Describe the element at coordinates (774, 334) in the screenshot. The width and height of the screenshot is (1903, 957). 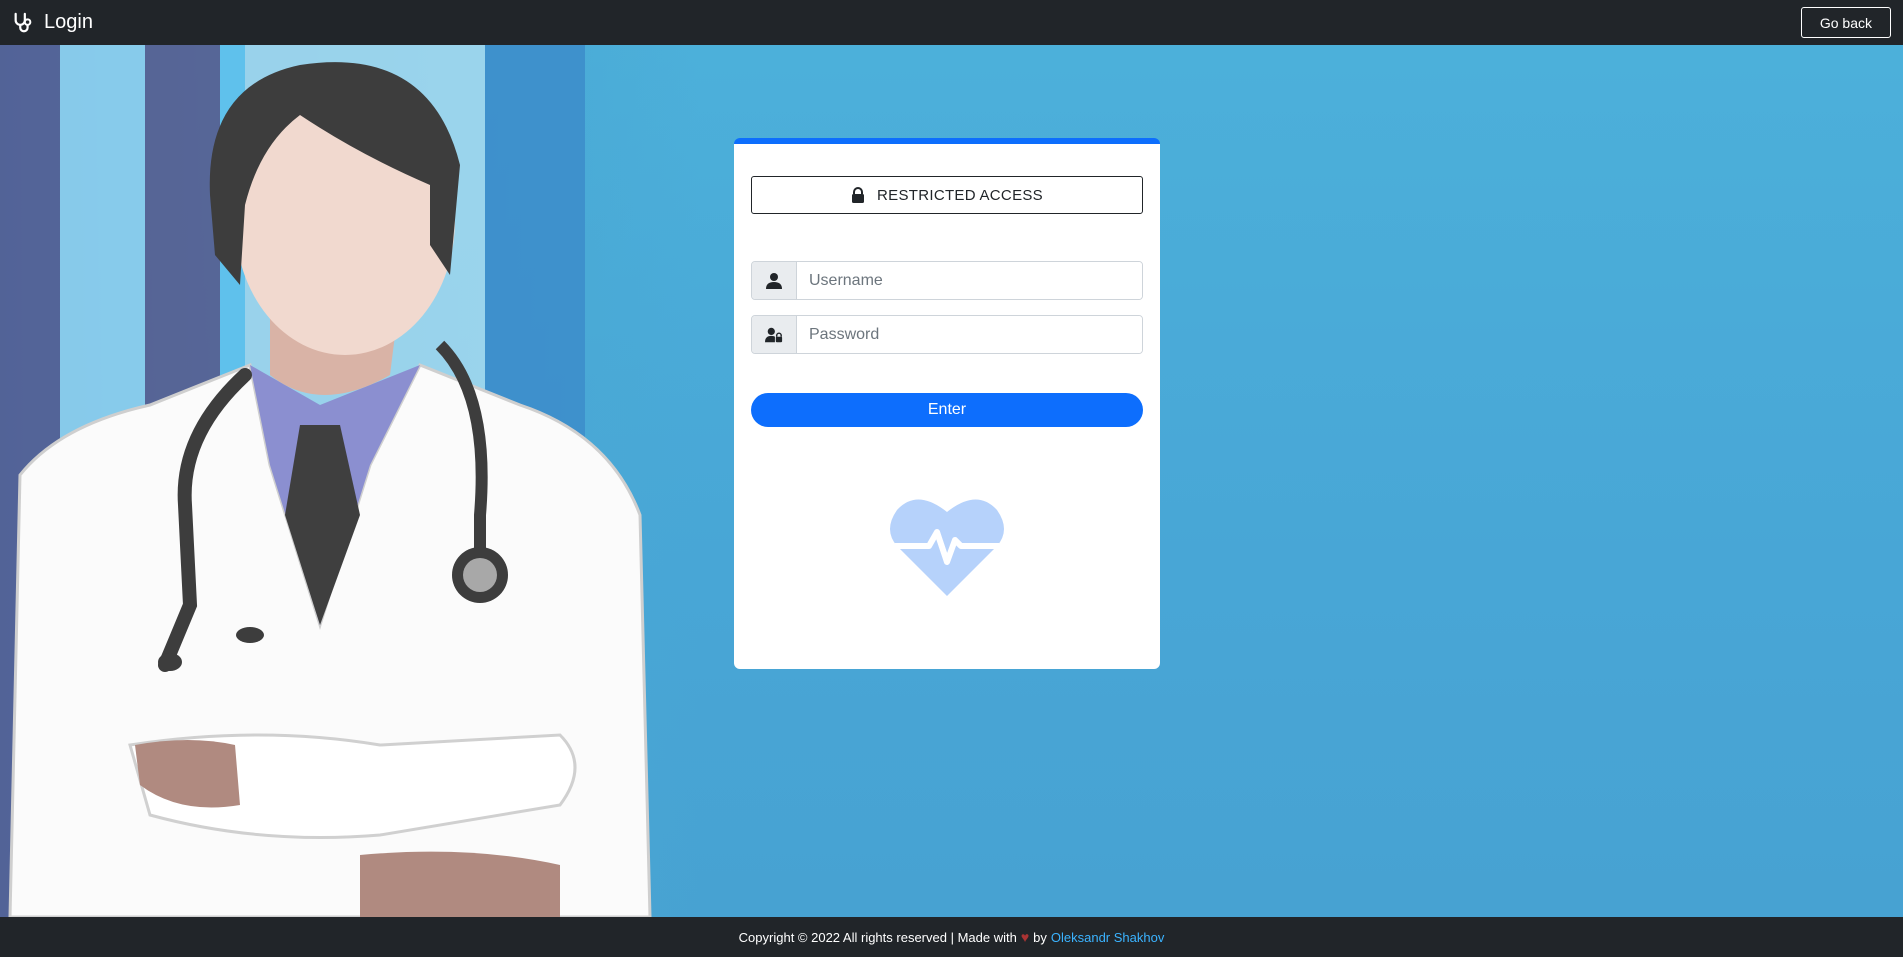
I see `user-lock-icon` at that location.